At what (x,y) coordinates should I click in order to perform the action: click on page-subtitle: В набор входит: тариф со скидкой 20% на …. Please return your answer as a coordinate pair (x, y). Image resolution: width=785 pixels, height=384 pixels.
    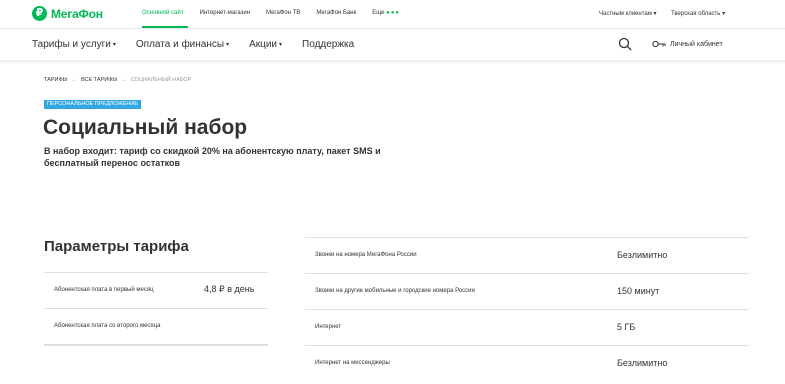
    Looking at the image, I should click on (212, 157).